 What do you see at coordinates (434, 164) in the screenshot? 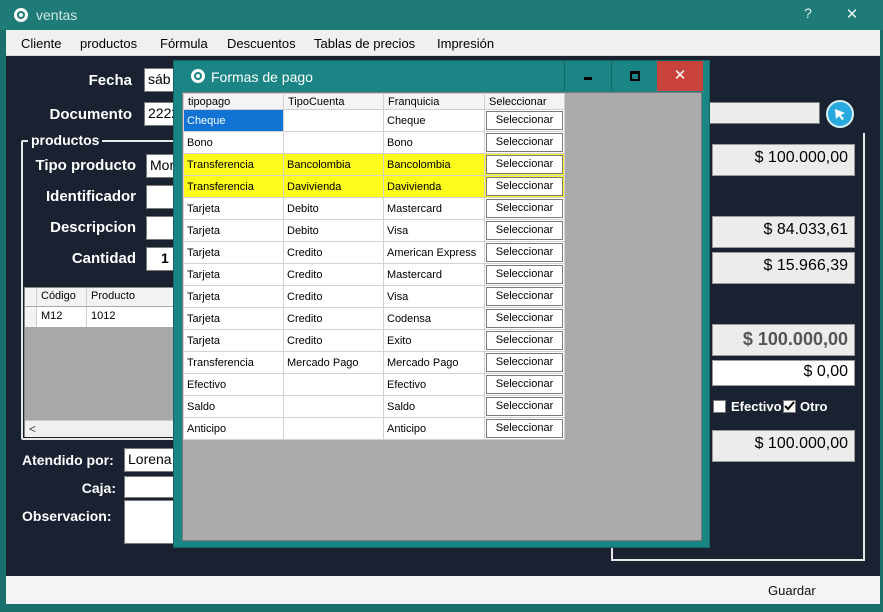
I see `cell-franquicia: Bancolombia` at bounding box center [434, 164].